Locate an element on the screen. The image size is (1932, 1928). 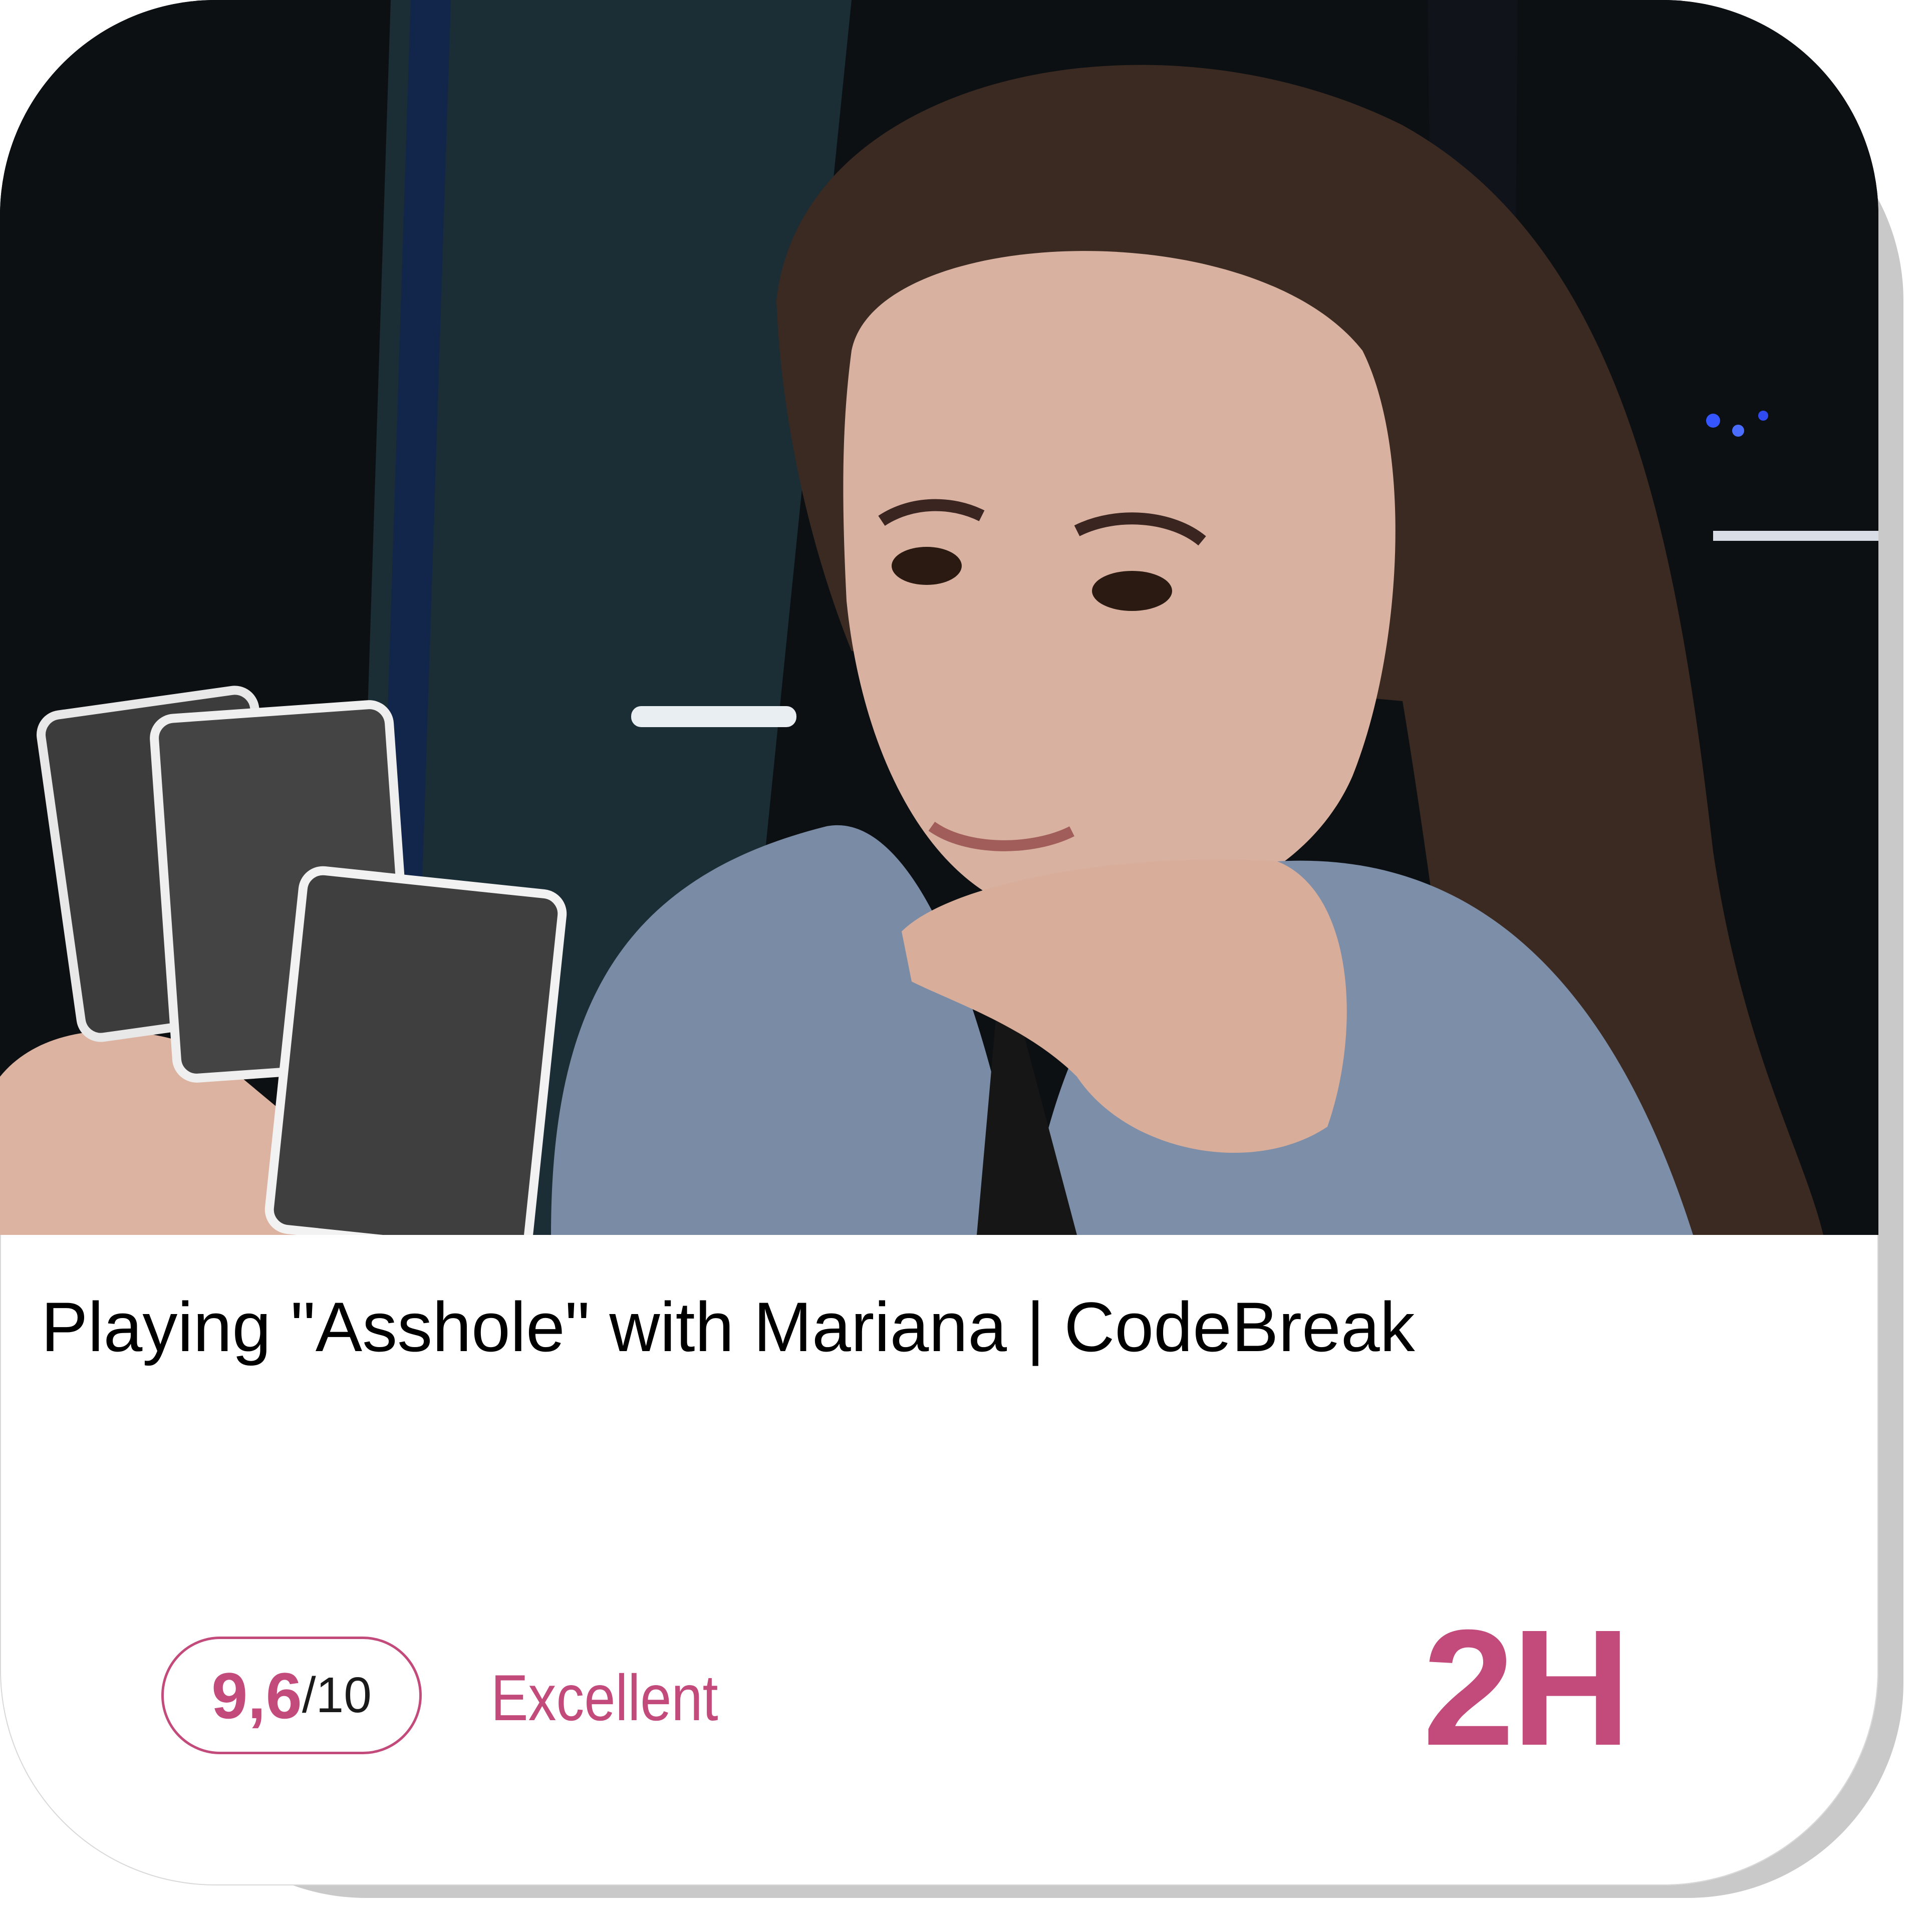
rating-label: Excellent is located at coordinates (604, 1697).